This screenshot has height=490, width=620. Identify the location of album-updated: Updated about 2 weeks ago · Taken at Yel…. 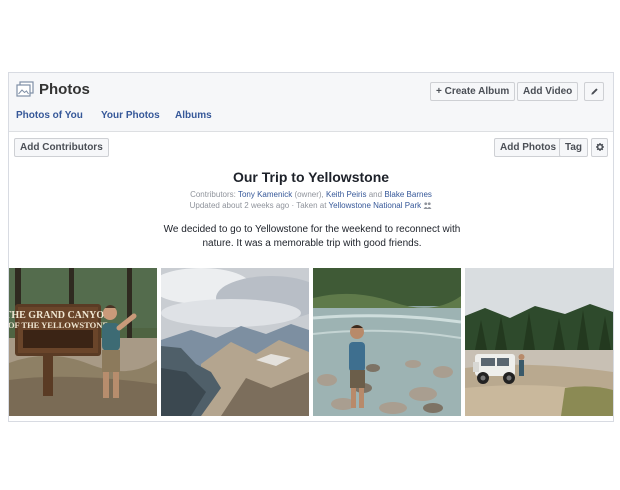
(311, 205).